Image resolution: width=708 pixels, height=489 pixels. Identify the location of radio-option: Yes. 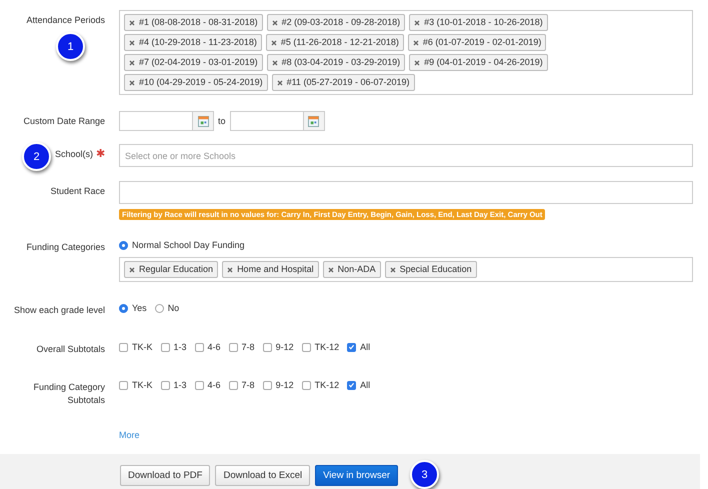
(133, 308).